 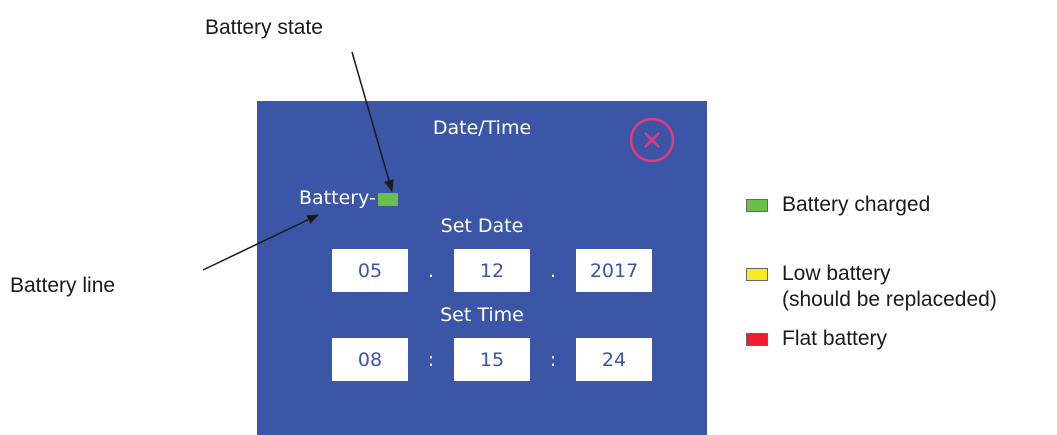 I want to click on legend-label: Flat battery, so click(x=835, y=338).